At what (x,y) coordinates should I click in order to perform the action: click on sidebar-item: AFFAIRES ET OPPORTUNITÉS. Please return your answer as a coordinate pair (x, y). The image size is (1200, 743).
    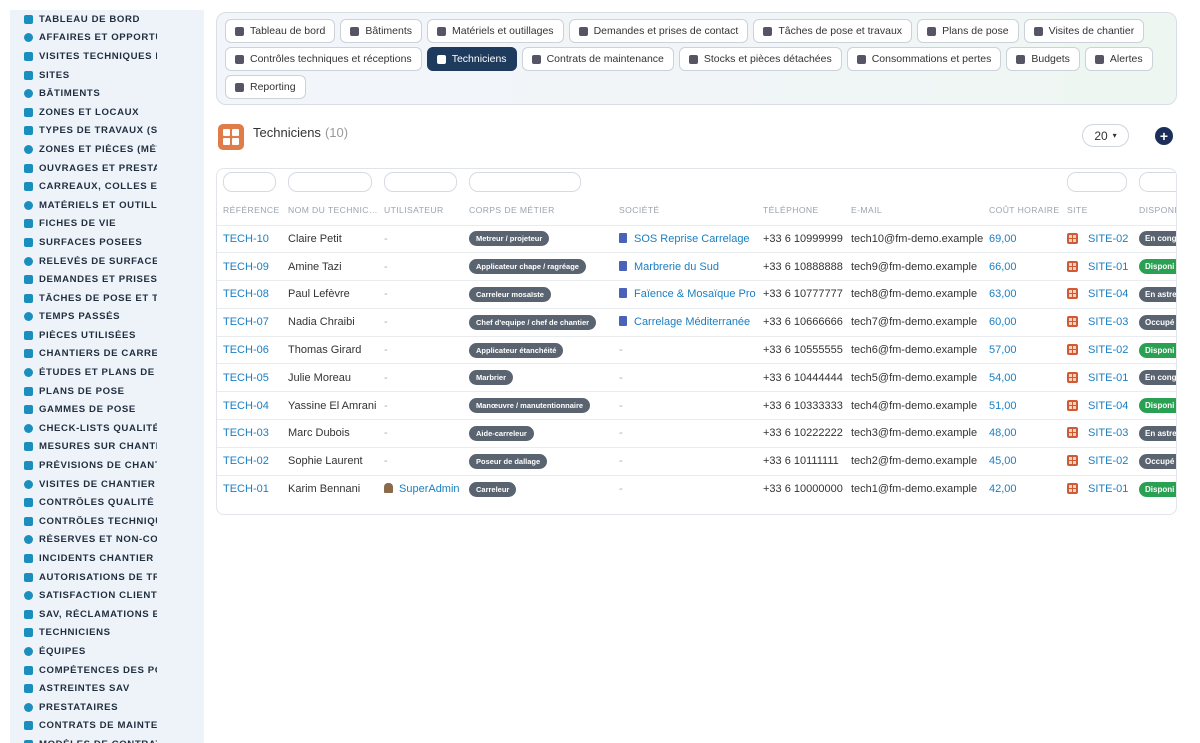
    Looking at the image, I should click on (107, 38).